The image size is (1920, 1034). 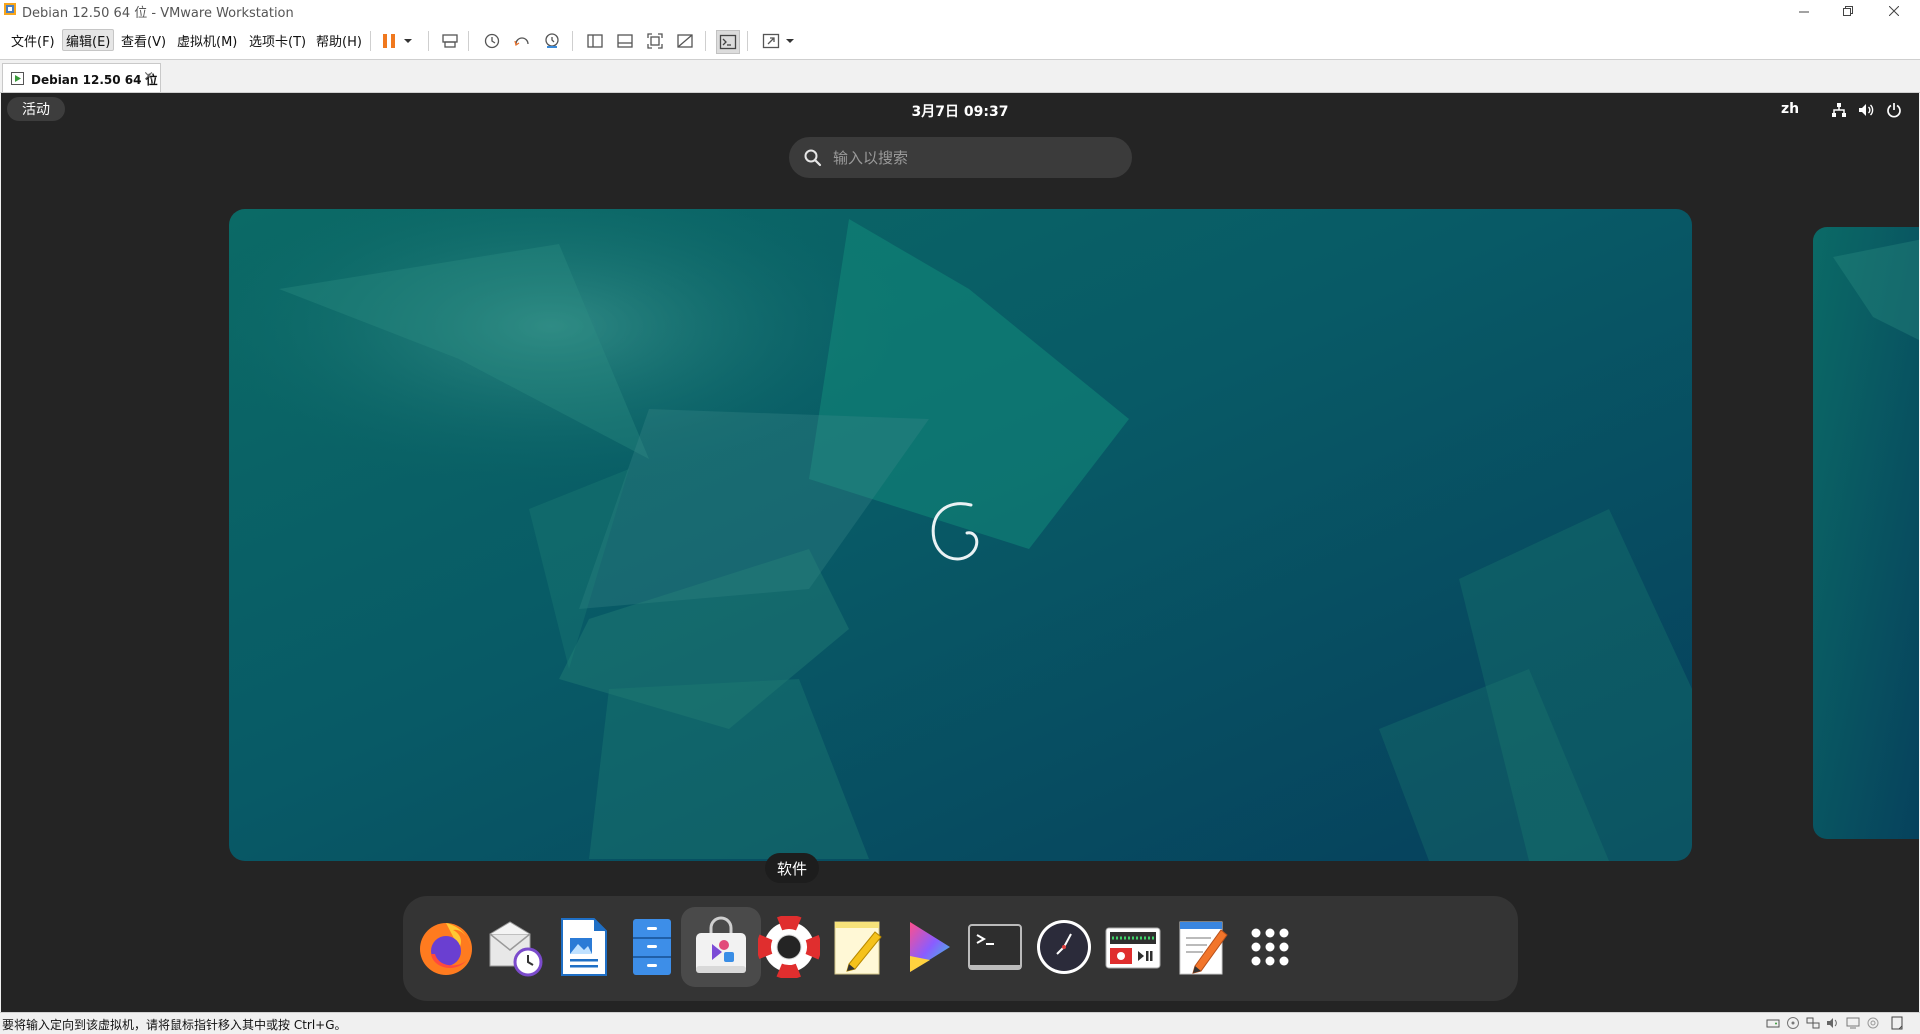 What do you see at coordinates (88, 40) in the screenshot?
I see `menu-edit: 编辑(E)` at bounding box center [88, 40].